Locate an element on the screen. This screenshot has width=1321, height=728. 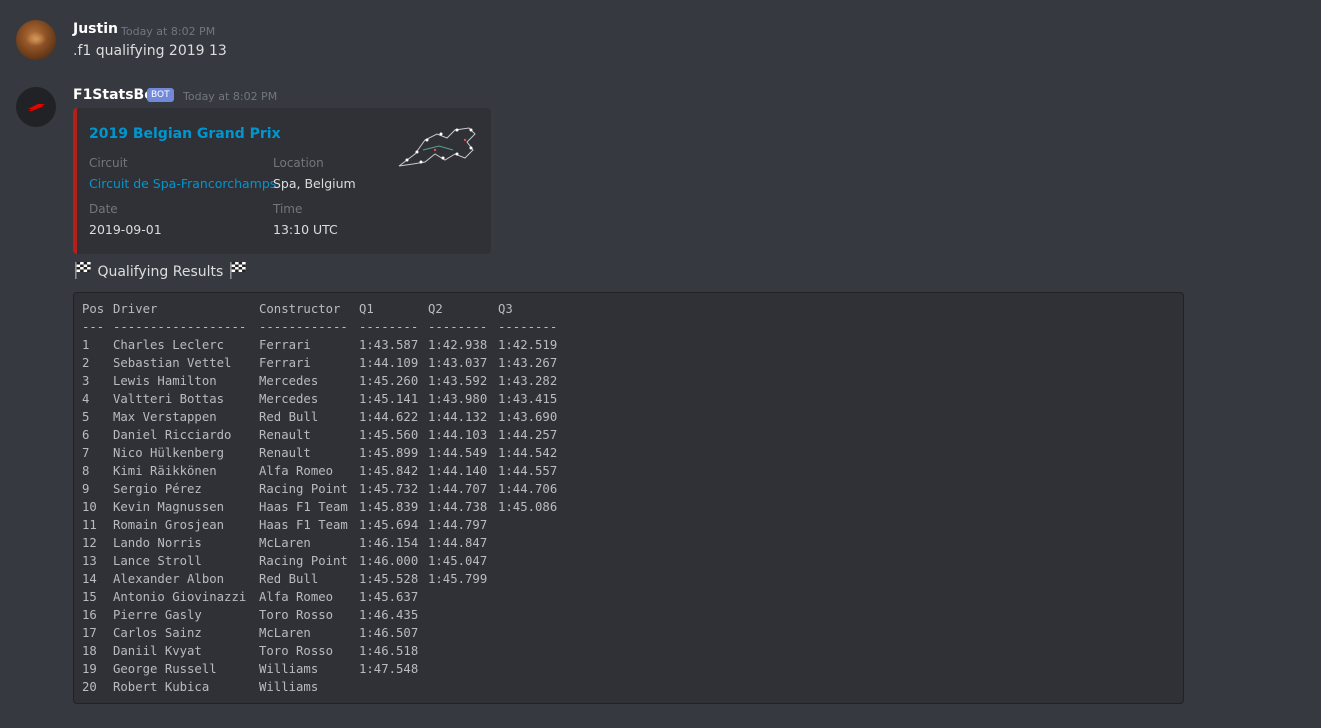
table-header: Pos Driver Constructor Q1 Q2 Q3 is located at coordinates (297, 309).